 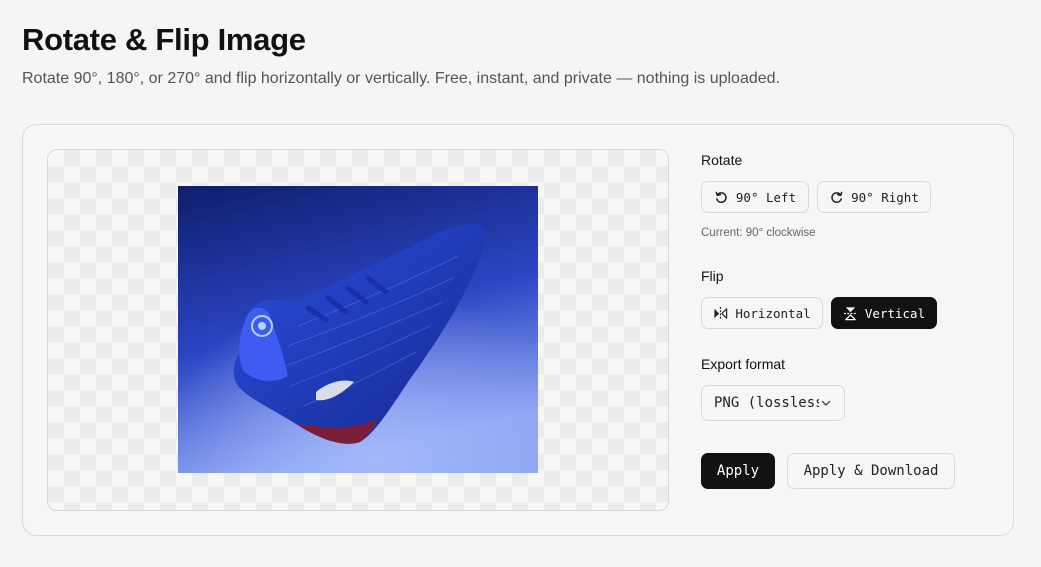 What do you see at coordinates (743, 364) in the screenshot?
I see `export-format-label: Export format` at bounding box center [743, 364].